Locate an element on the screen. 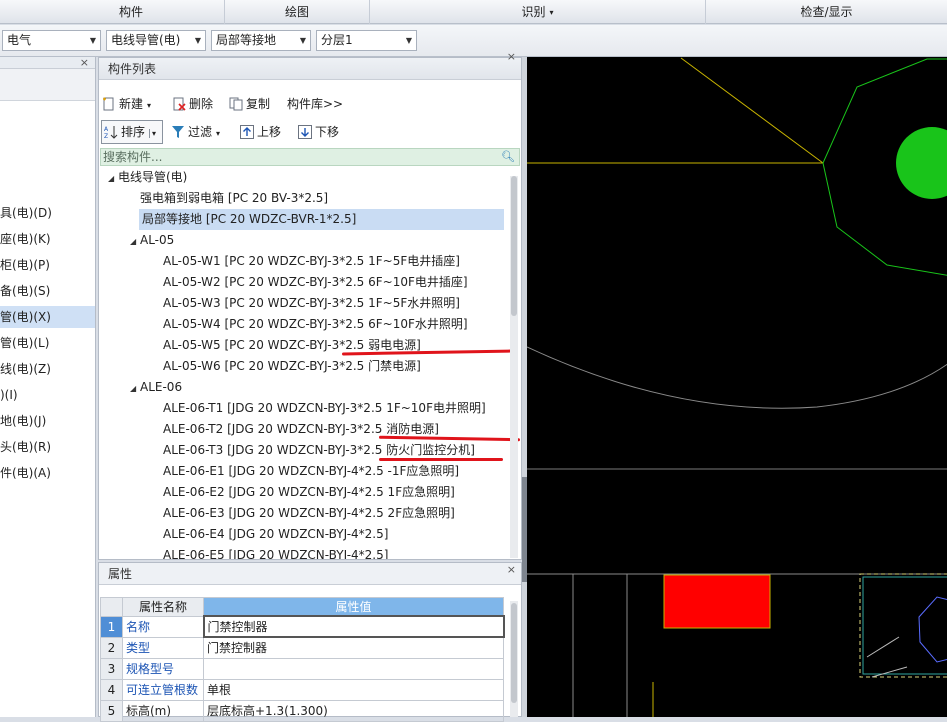 The width and height of the screenshot is (947, 722). nav-item: 座(电)(K) is located at coordinates (47, 239).